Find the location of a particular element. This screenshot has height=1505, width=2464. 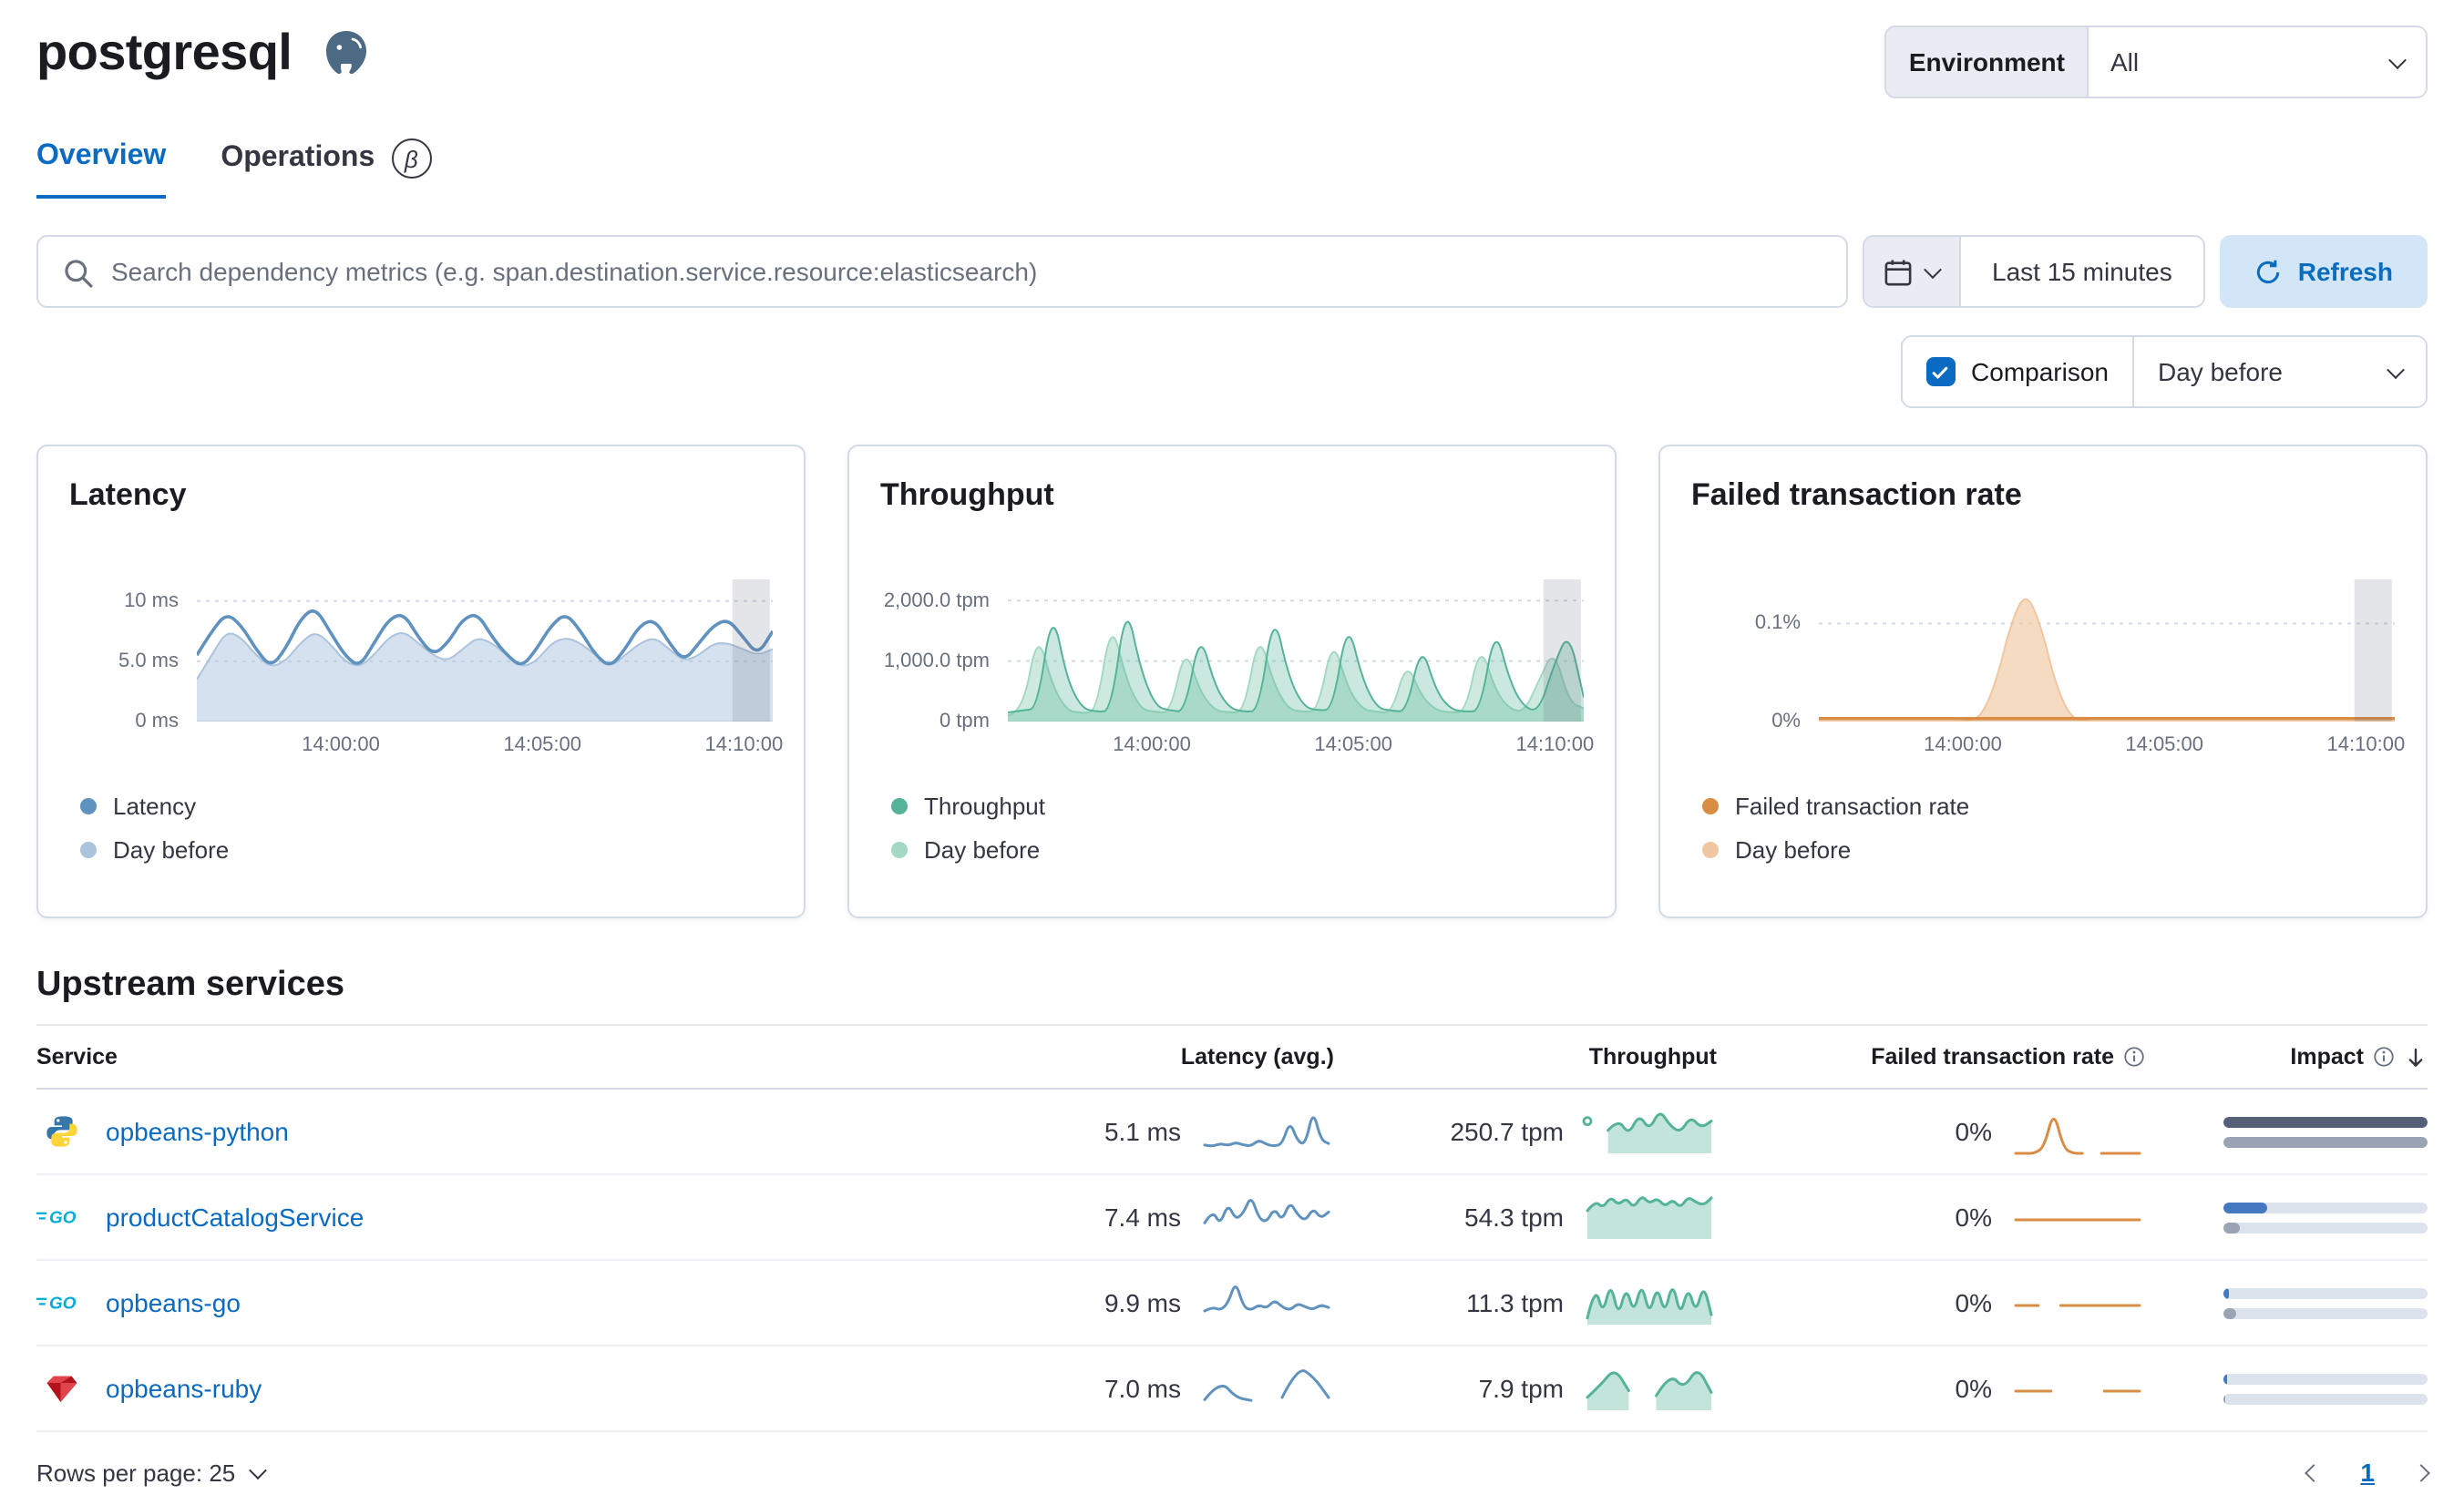

svg-text: GO is located at coordinates (63, 1303).